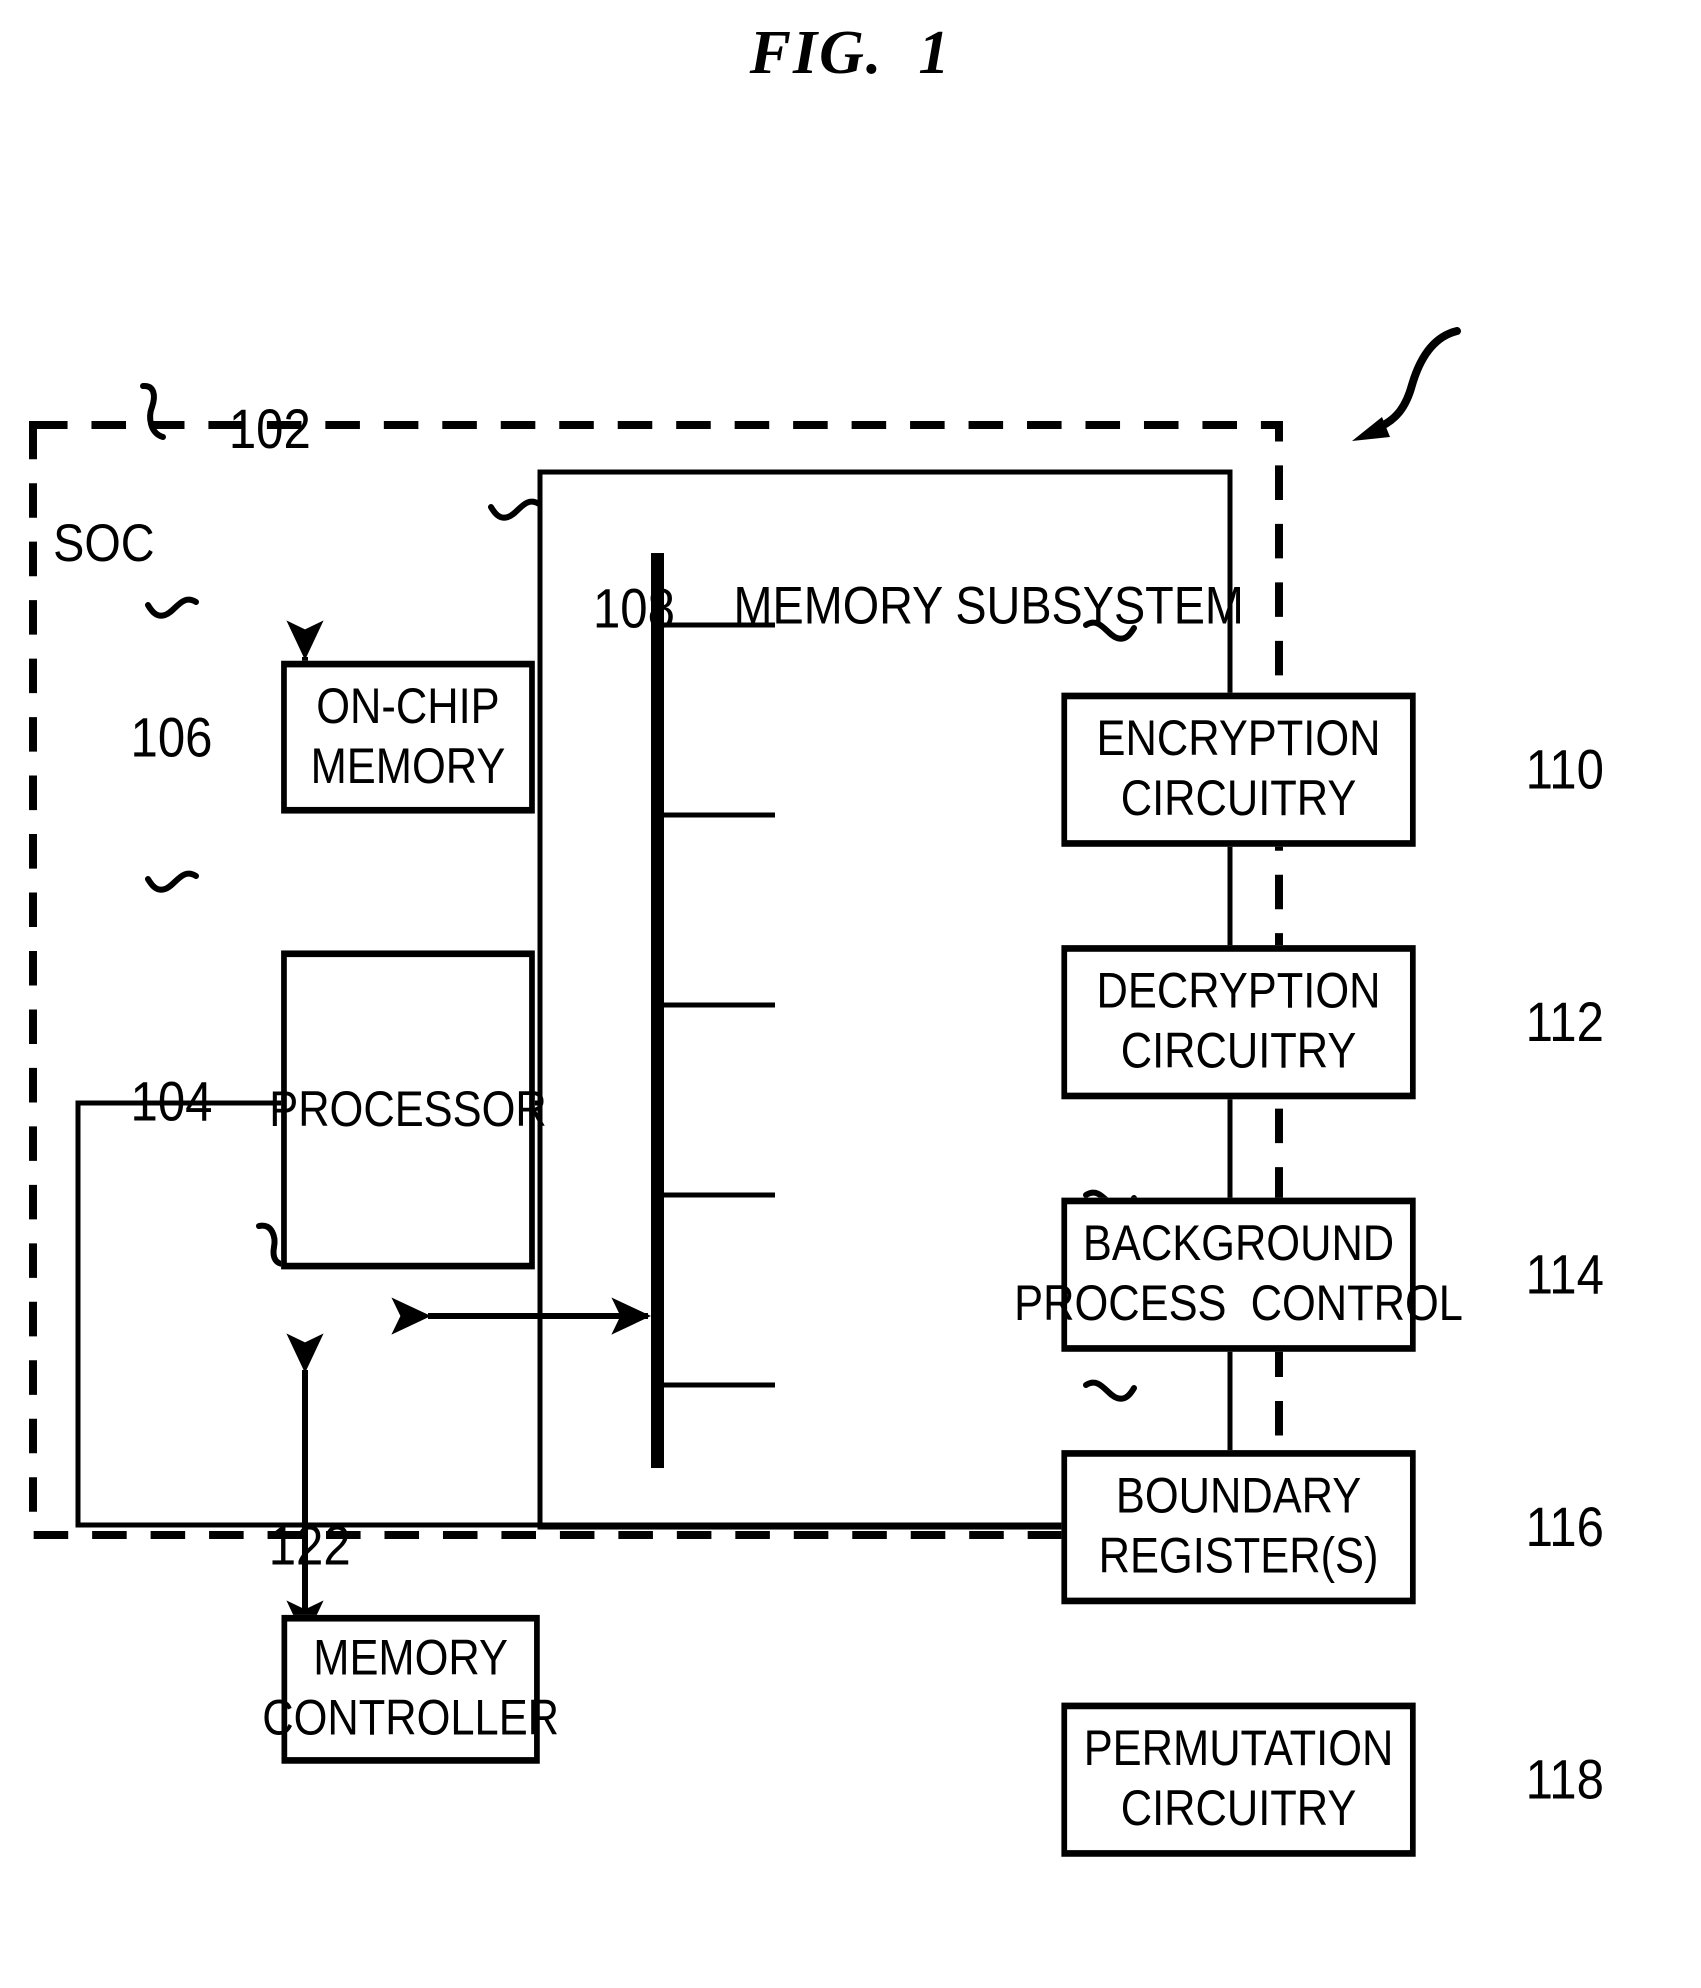  I want to click on ref-110: 110, so click(1564, 769).